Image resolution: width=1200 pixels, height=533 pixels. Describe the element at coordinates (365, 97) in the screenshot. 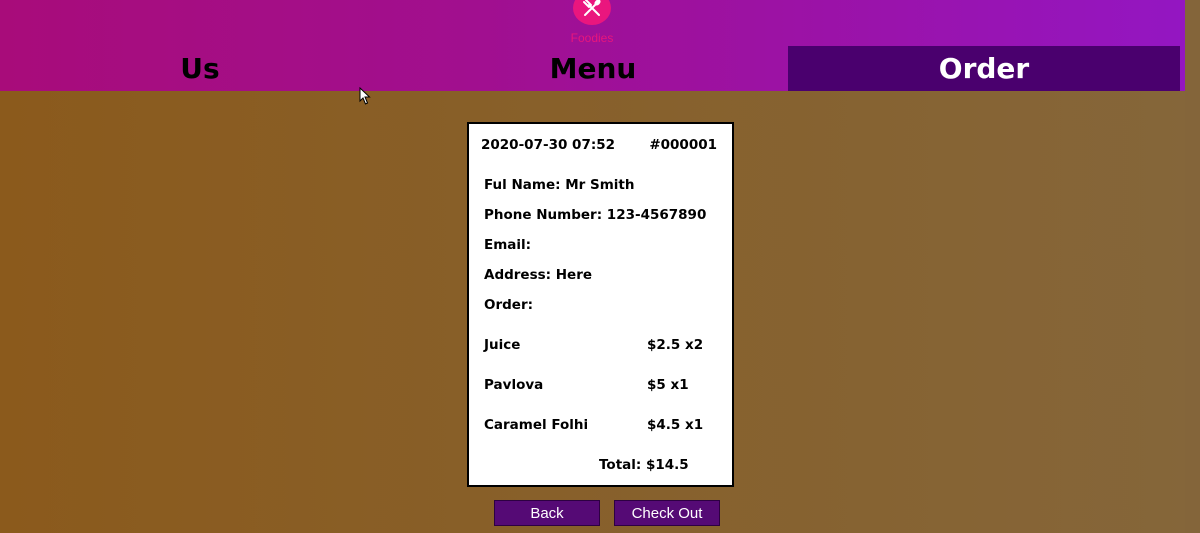

I see `mouse-cursor-icon` at that location.